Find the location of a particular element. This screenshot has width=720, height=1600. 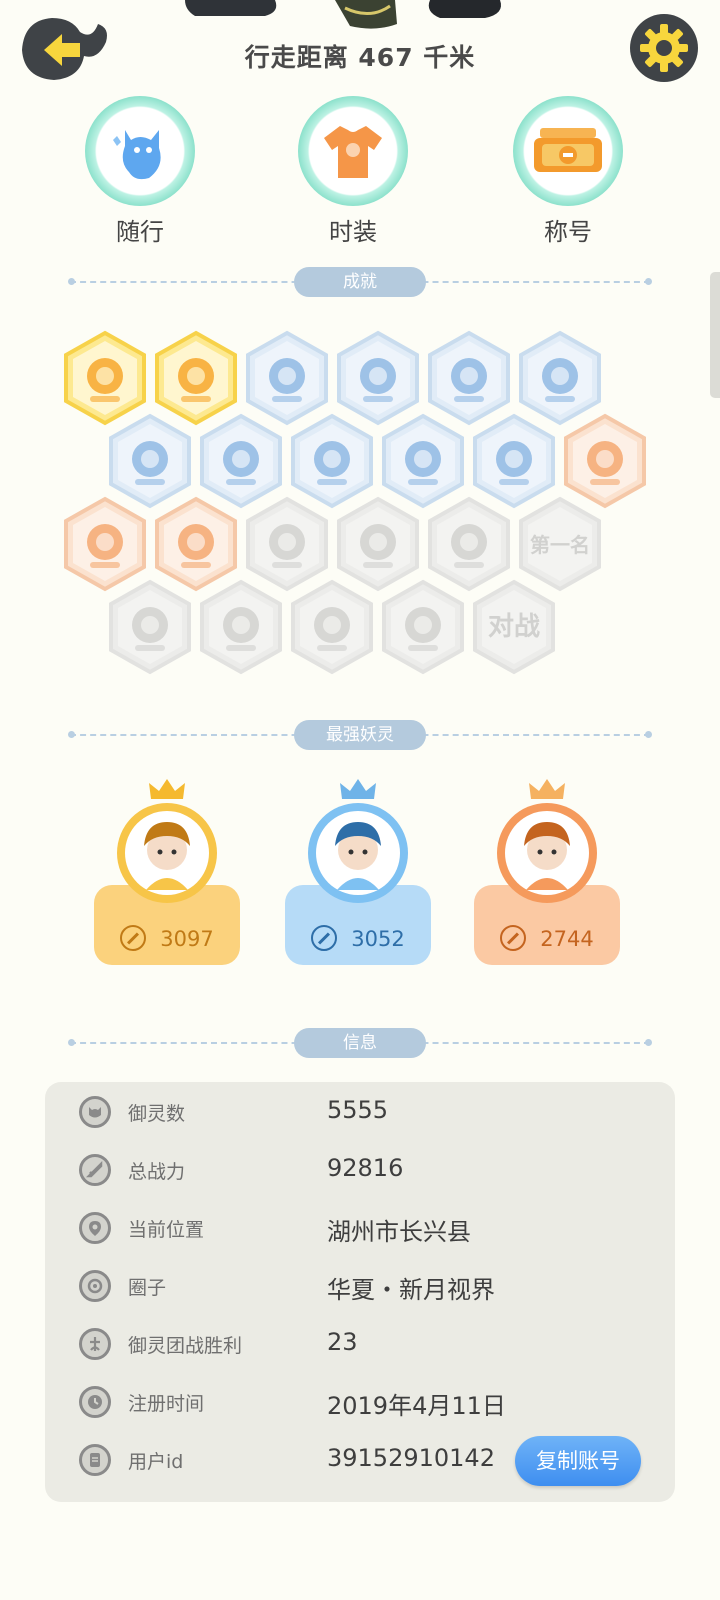

info-header: 信息 is located at coordinates (360, 1043).